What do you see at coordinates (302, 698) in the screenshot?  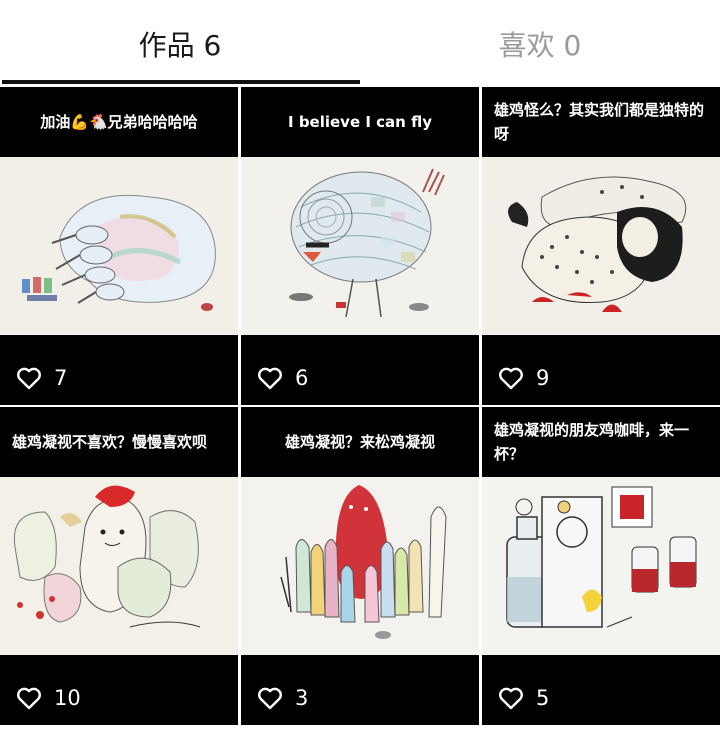 I see `like-count-value: 3` at bounding box center [302, 698].